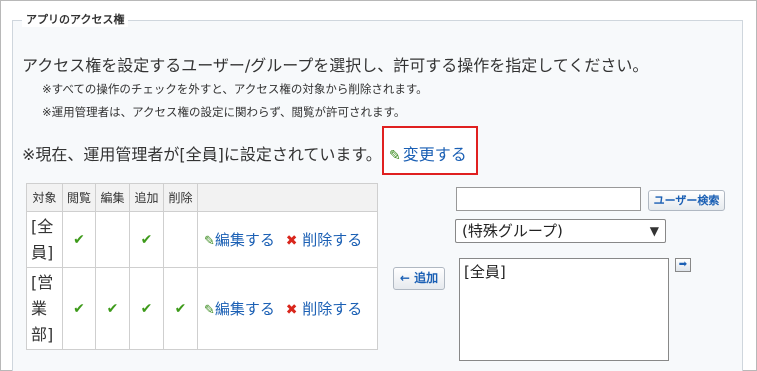 Image resolution: width=757 pixels, height=371 pixels. I want to click on cell-delete: ✔, so click(180, 308).